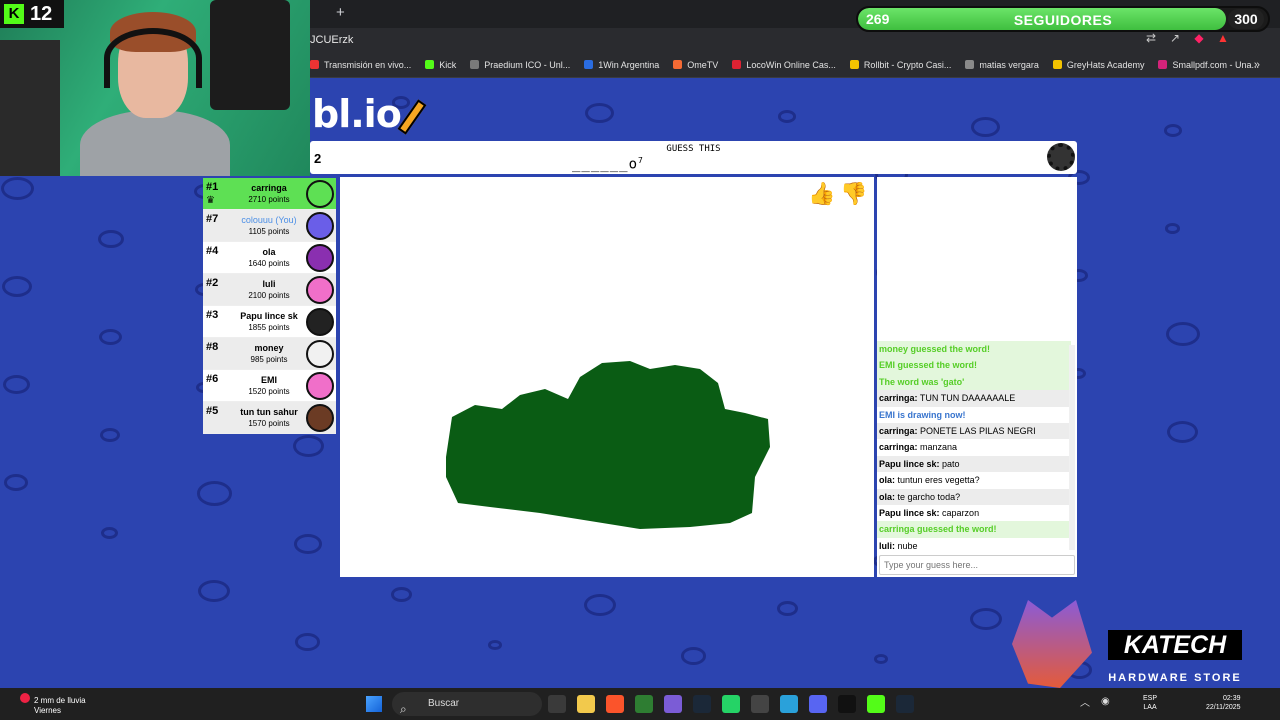  Describe the element at coordinates (269, 423) in the screenshot. I see `player-points: 1570 points` at that location.